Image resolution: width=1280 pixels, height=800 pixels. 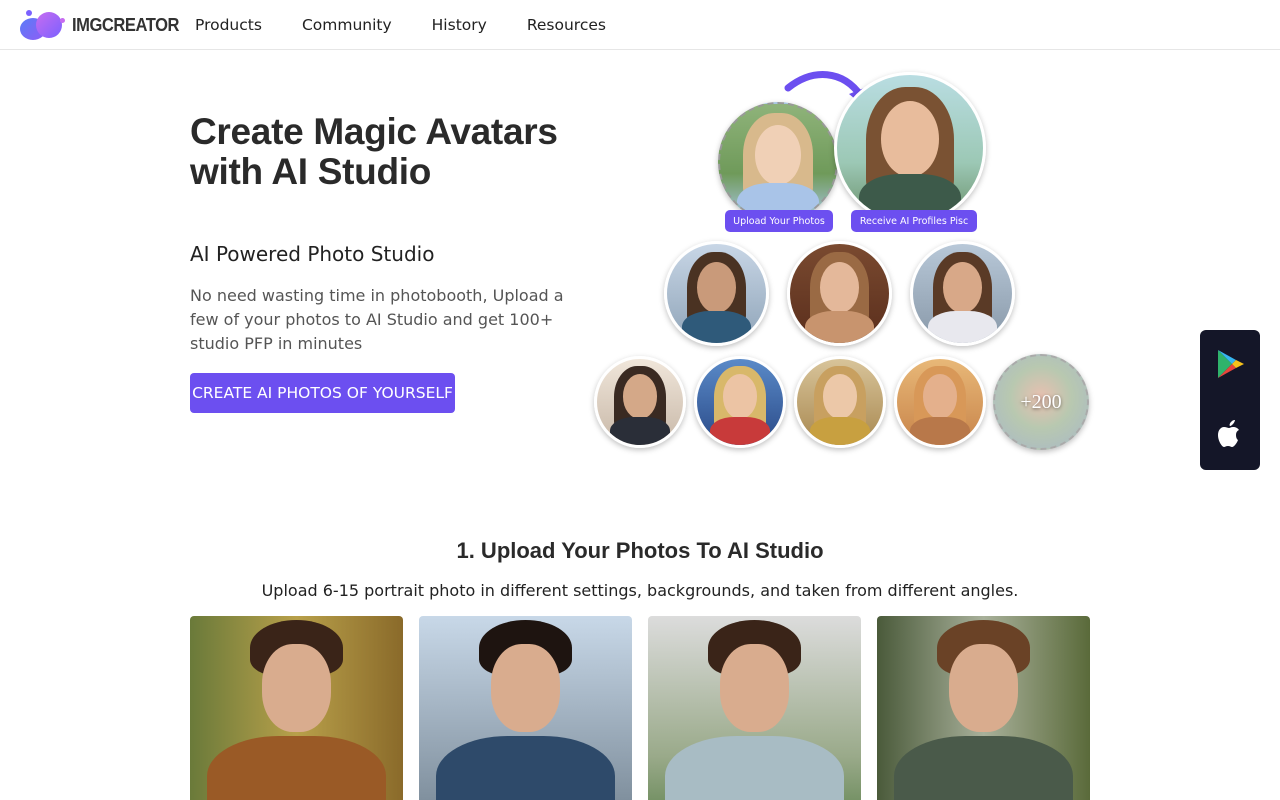 I want to click on avatar-city, so click(x=962, y=293).